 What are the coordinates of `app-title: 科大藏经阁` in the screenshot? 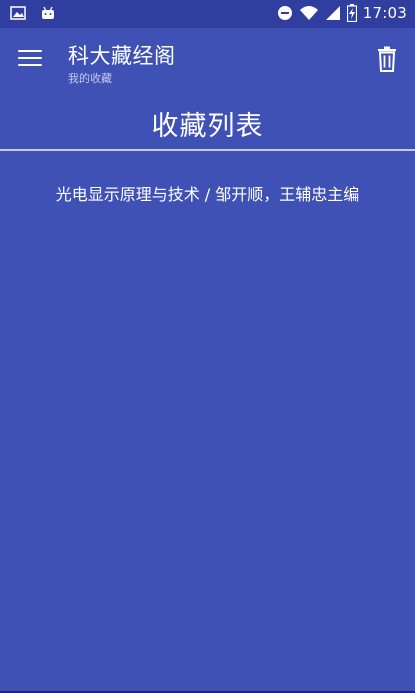 It's located at (122, 56).